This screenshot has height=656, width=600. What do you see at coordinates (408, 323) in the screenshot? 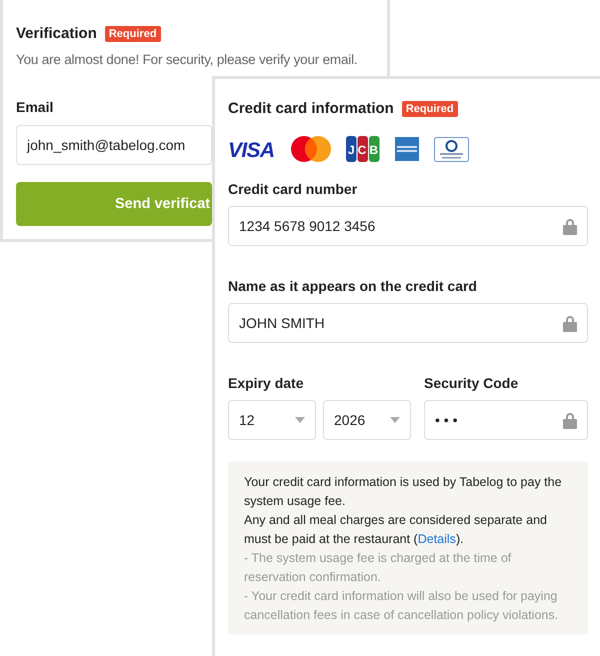
I see `cardholder-name-field: JOHN SMITH` at bounding box center [408, 323].